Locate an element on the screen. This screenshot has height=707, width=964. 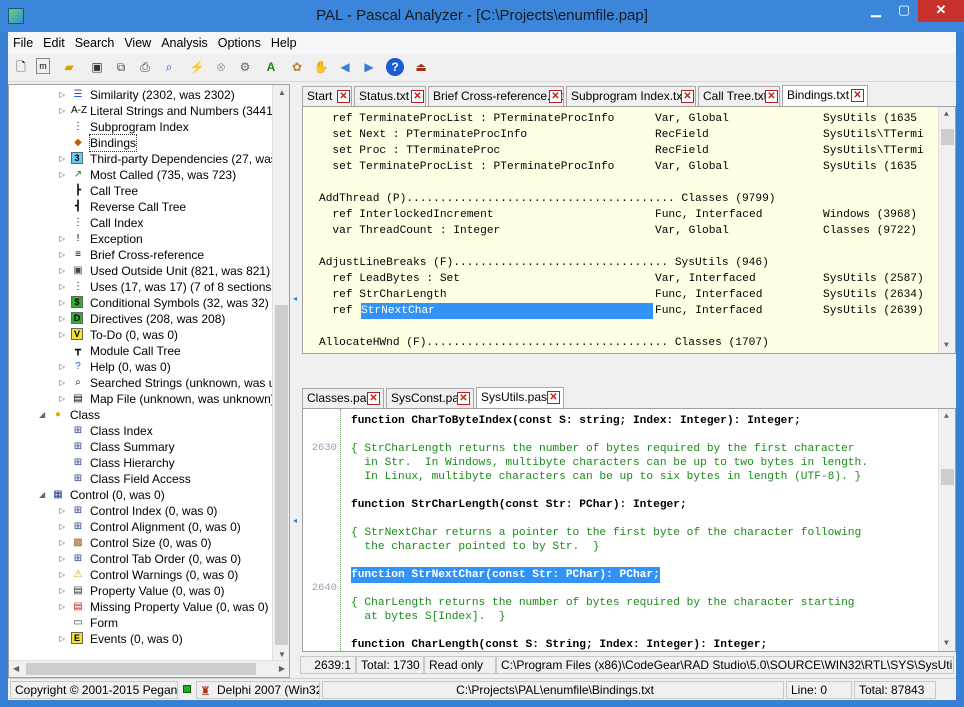
cross-ref-icon: ≡ is located at coordinates (78, 254).